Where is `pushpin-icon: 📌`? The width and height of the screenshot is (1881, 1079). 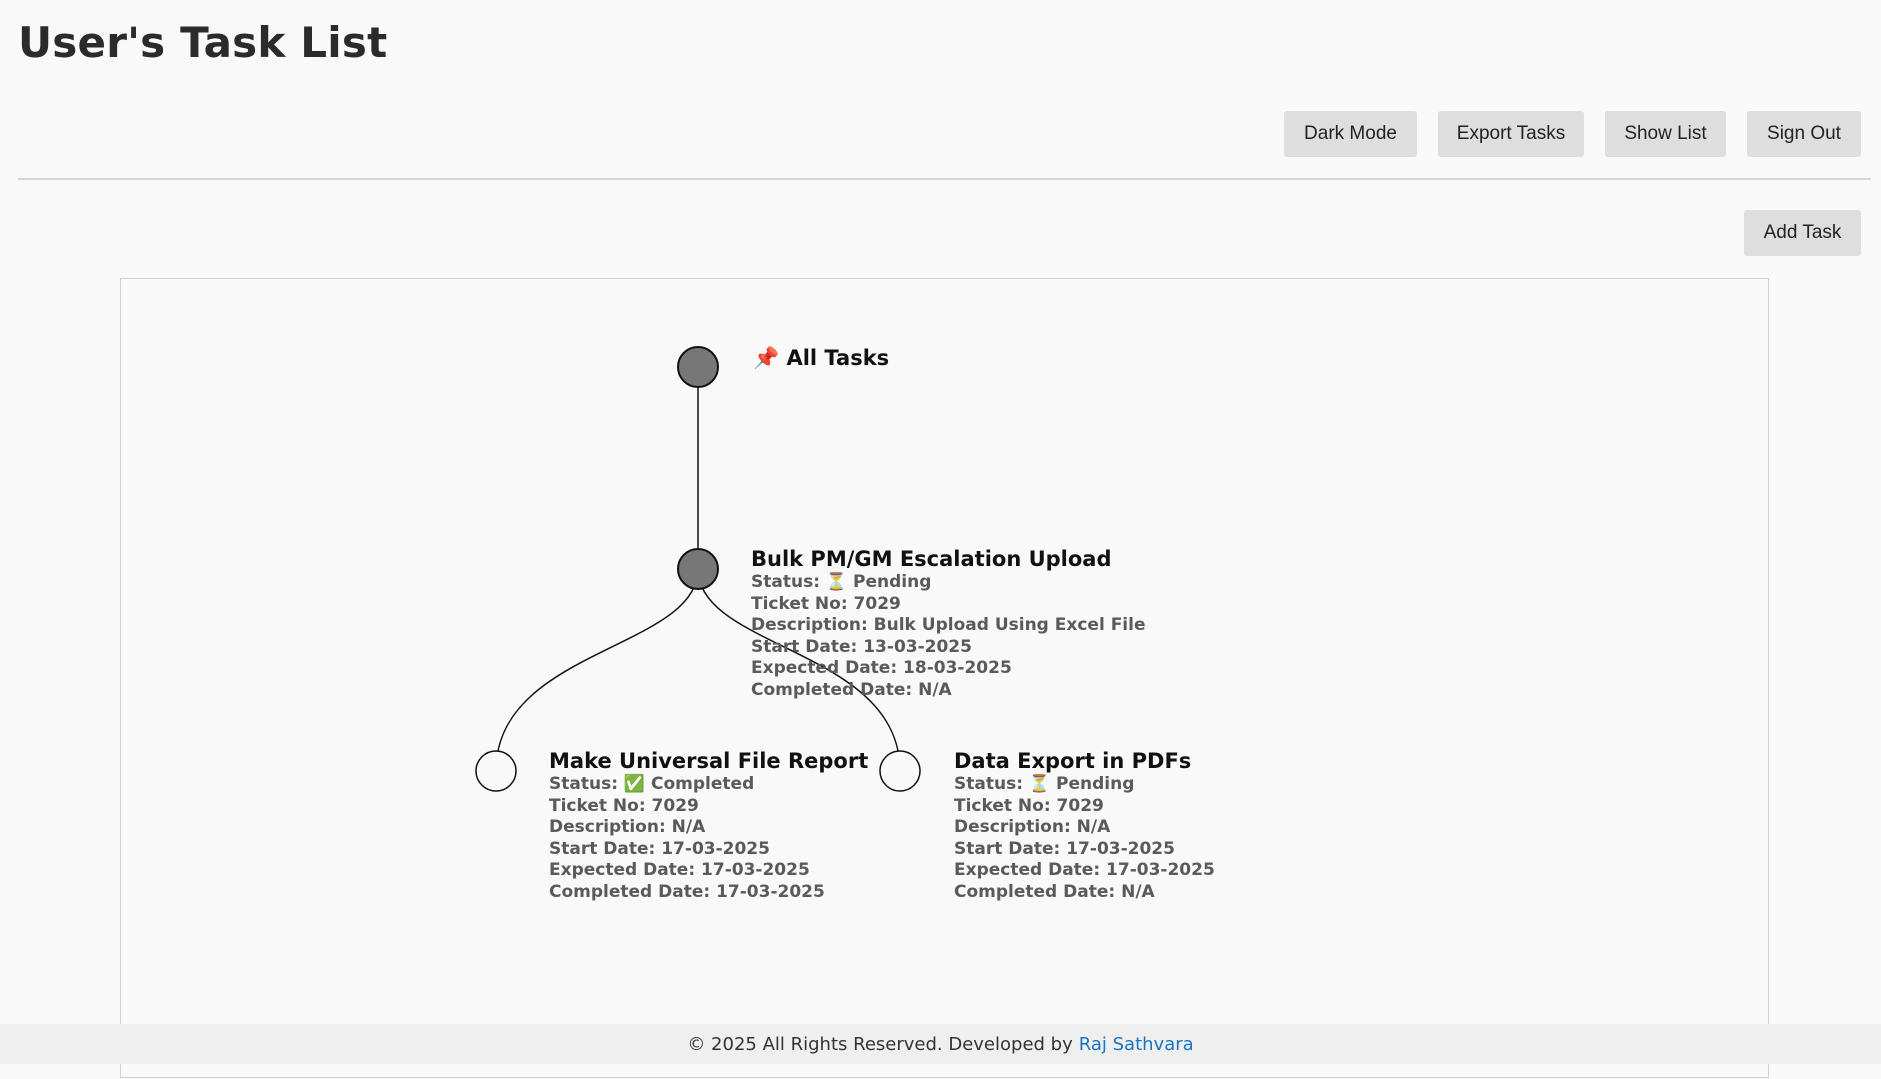 pushpin-icon: 📌 is located at coordinates (766, 358).